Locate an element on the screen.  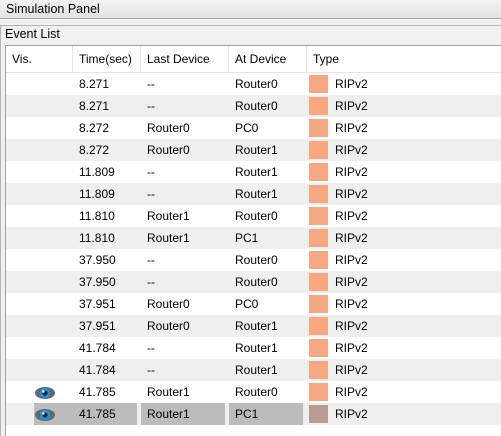
column-header-time: Time(sec) is located at coordinates (107, 59).